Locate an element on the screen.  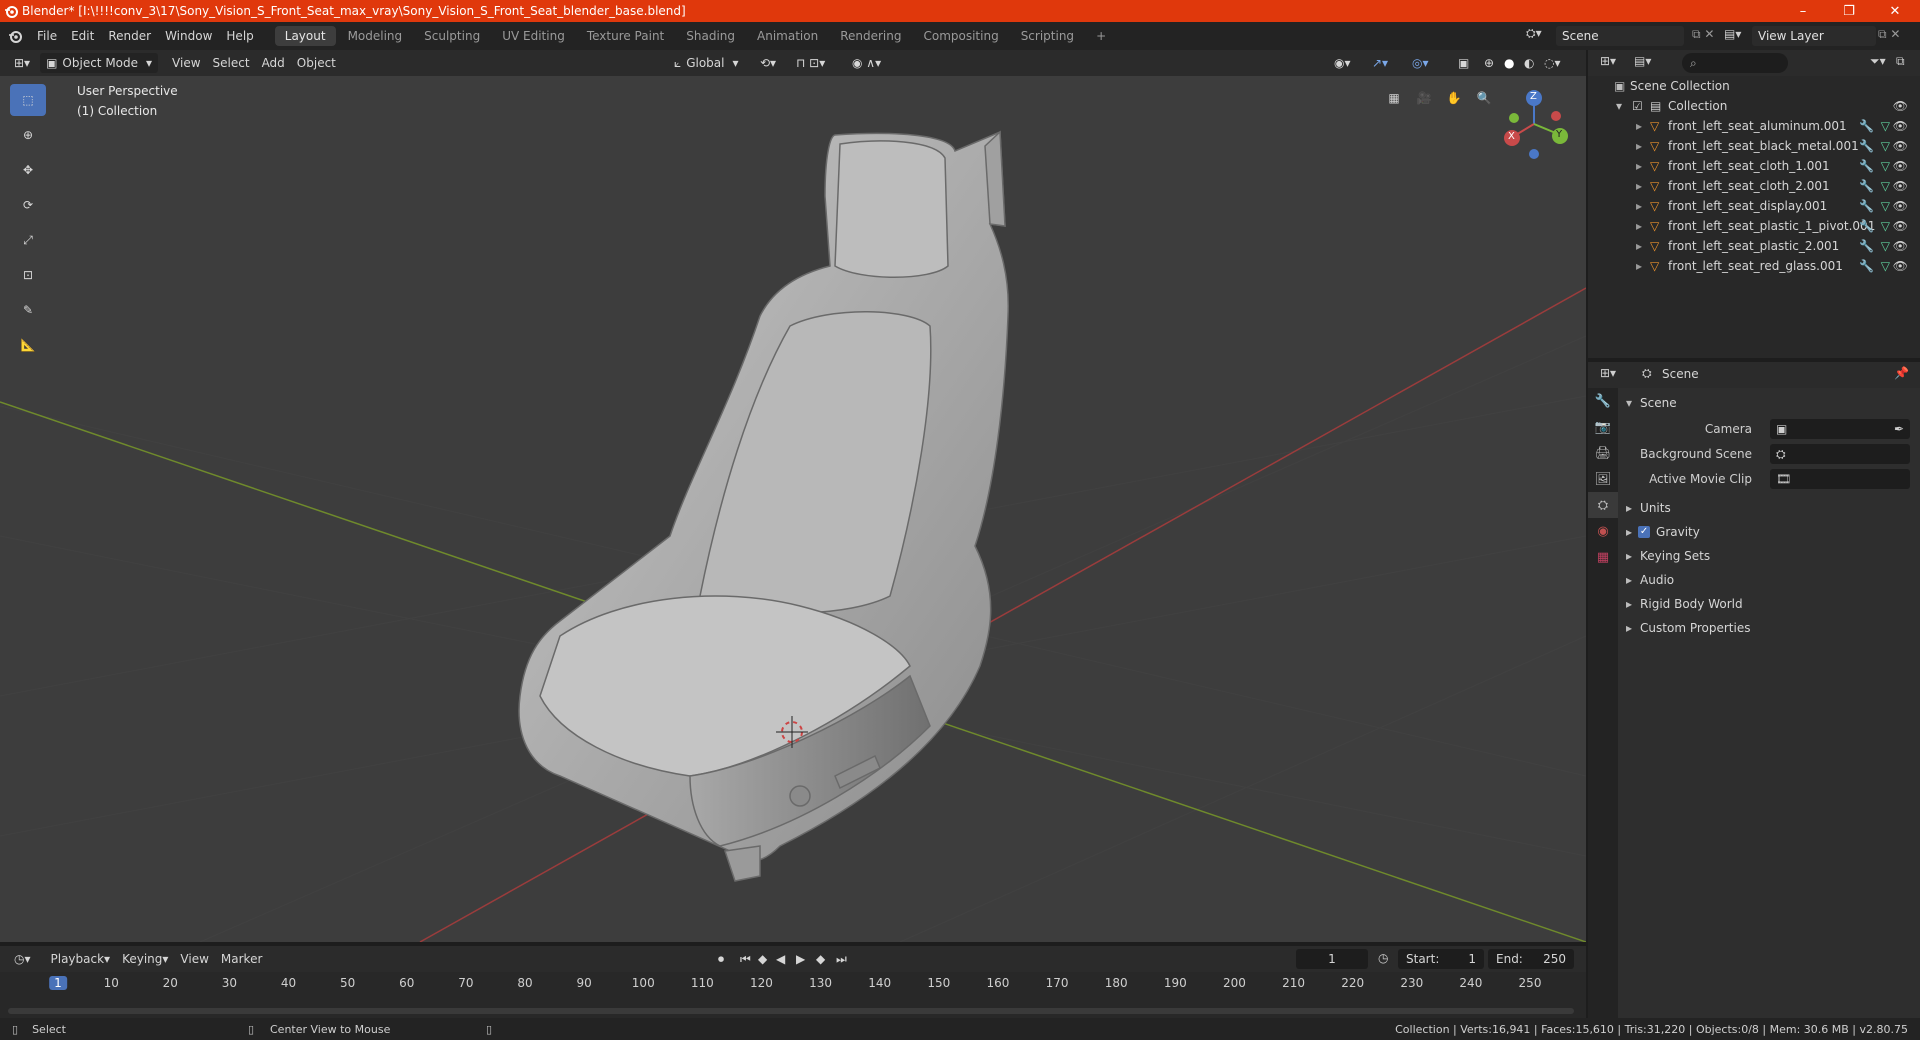
outliner-row-object: ▸ ▽ front_left_seat_display.001 🔧 ▽ 👁 is located at coordinates (1754, 206).